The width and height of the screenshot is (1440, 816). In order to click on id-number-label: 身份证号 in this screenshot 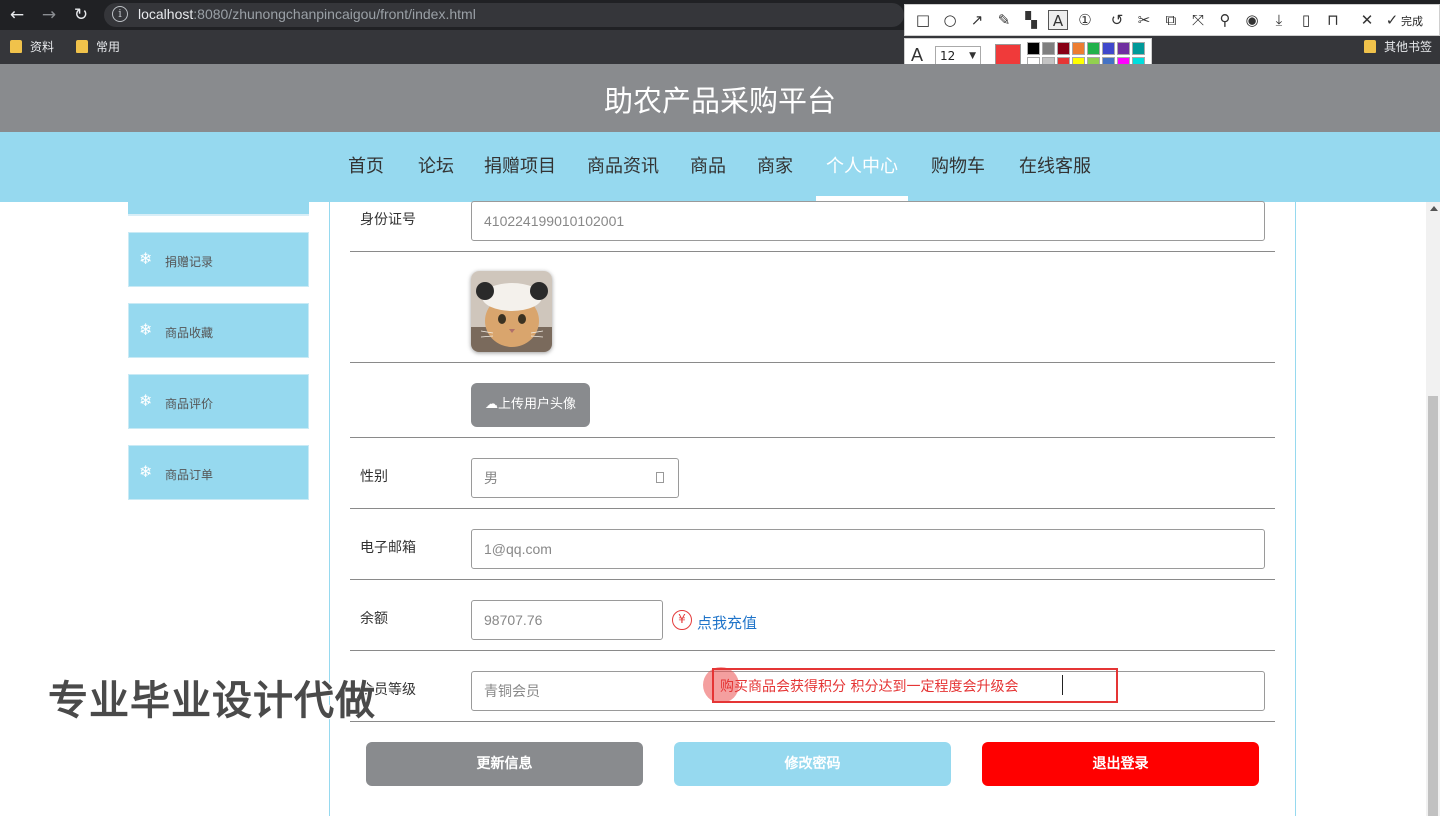, I will do `click(388, 220)`.